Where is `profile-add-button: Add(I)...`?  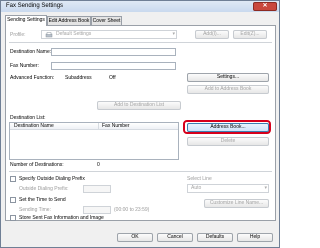
profile-add-button: Add(I)... is located at coordinates (212, 34).